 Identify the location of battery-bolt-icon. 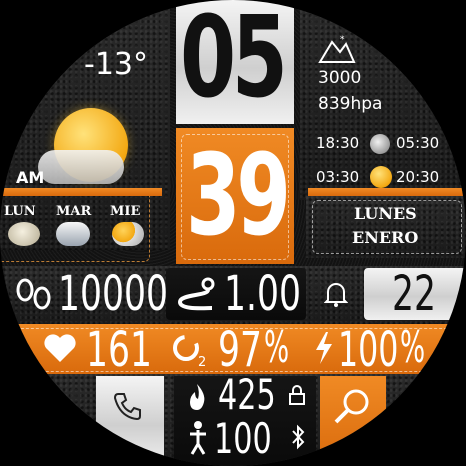
(324, 348).